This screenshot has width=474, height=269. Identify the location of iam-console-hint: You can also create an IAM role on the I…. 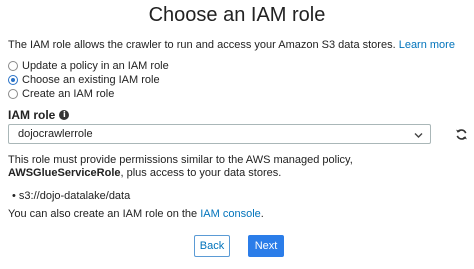
(136, 214).